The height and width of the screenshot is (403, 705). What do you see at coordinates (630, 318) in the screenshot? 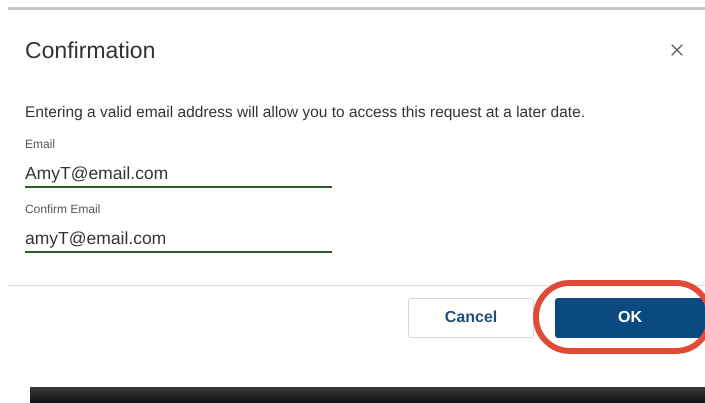
I see `ok-button: OK` at bounding box center [630, 318].